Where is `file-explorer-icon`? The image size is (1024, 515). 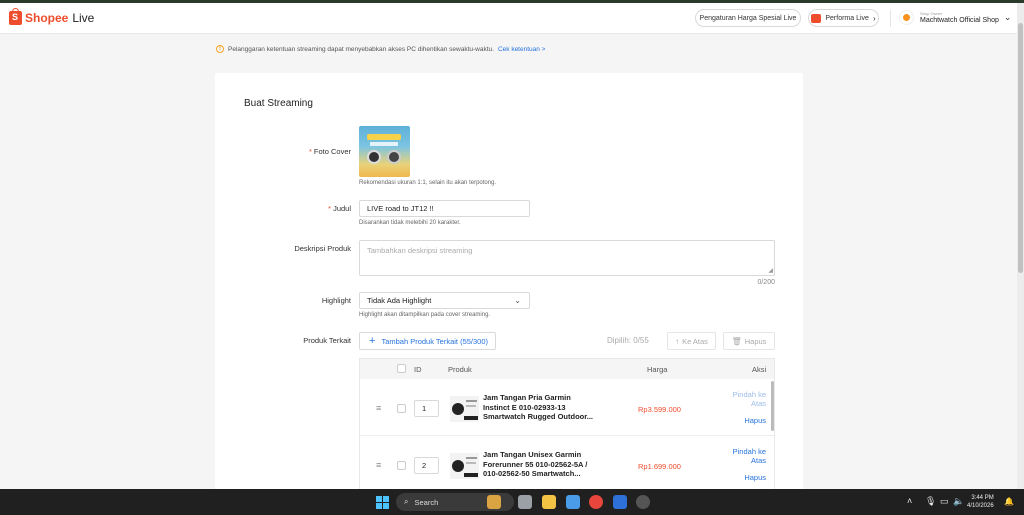 file-explorer-icon is located at coordinates (549, 502).